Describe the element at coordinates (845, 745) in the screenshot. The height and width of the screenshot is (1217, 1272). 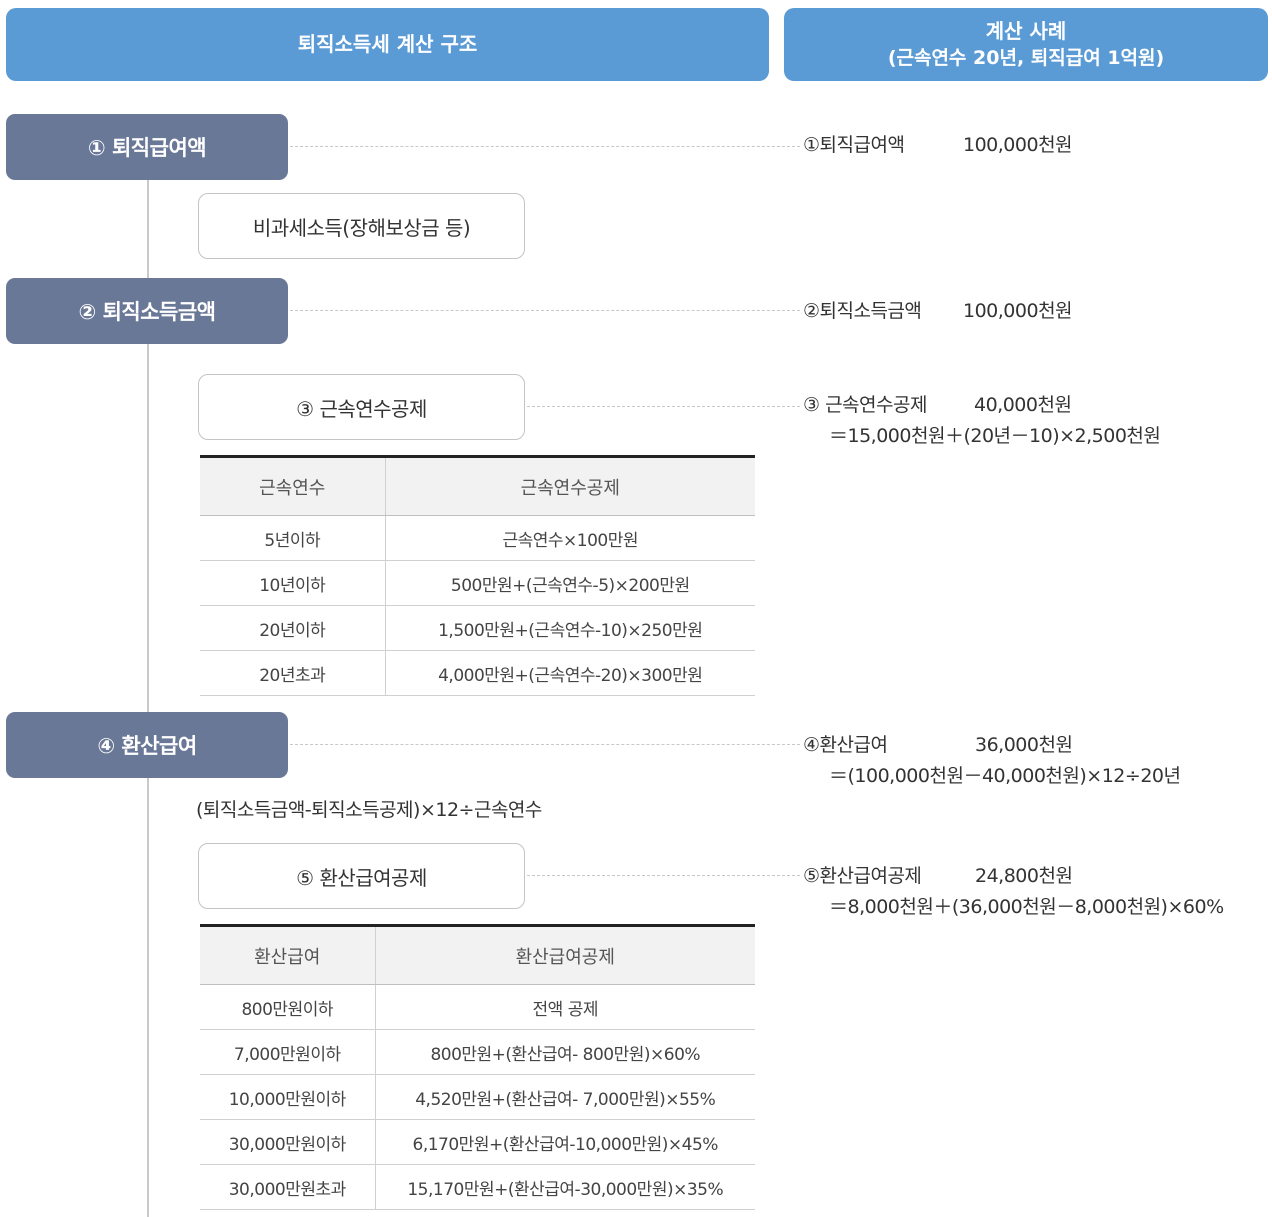
I see `example-label: ④환산급여` at that location.